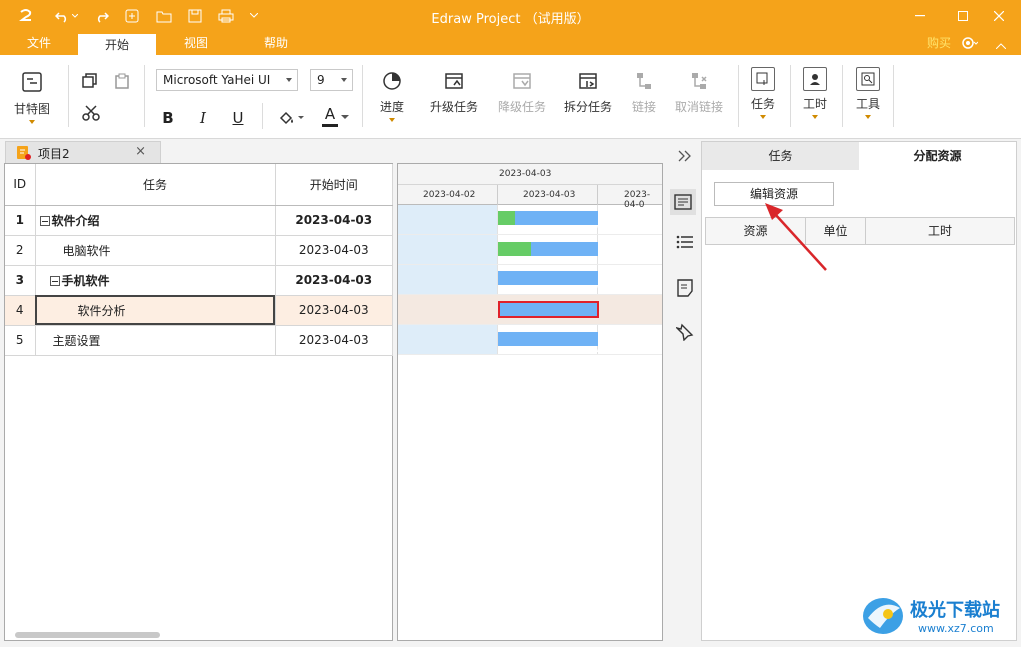 The image size is (1021, 647). Describe the element at coordinates (868, 117) in the screenshot. I see `tools-caret-icon` at that location.